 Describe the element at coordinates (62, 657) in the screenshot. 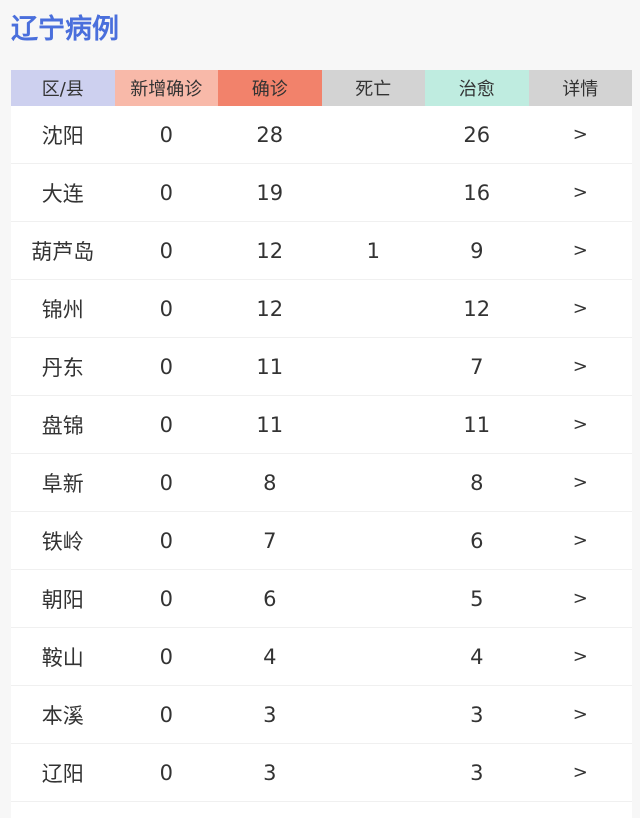

I see `district-name: 鞍山` at that location.